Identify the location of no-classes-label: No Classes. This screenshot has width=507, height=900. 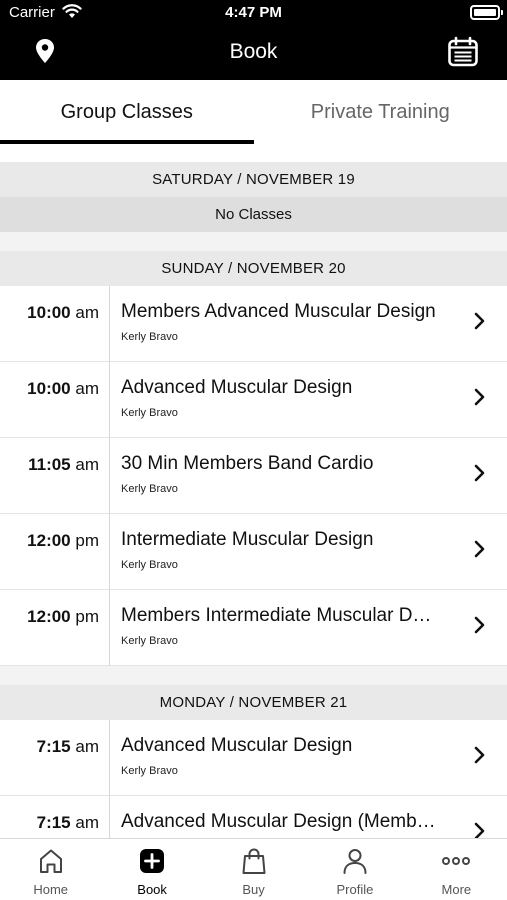
(253, 214).